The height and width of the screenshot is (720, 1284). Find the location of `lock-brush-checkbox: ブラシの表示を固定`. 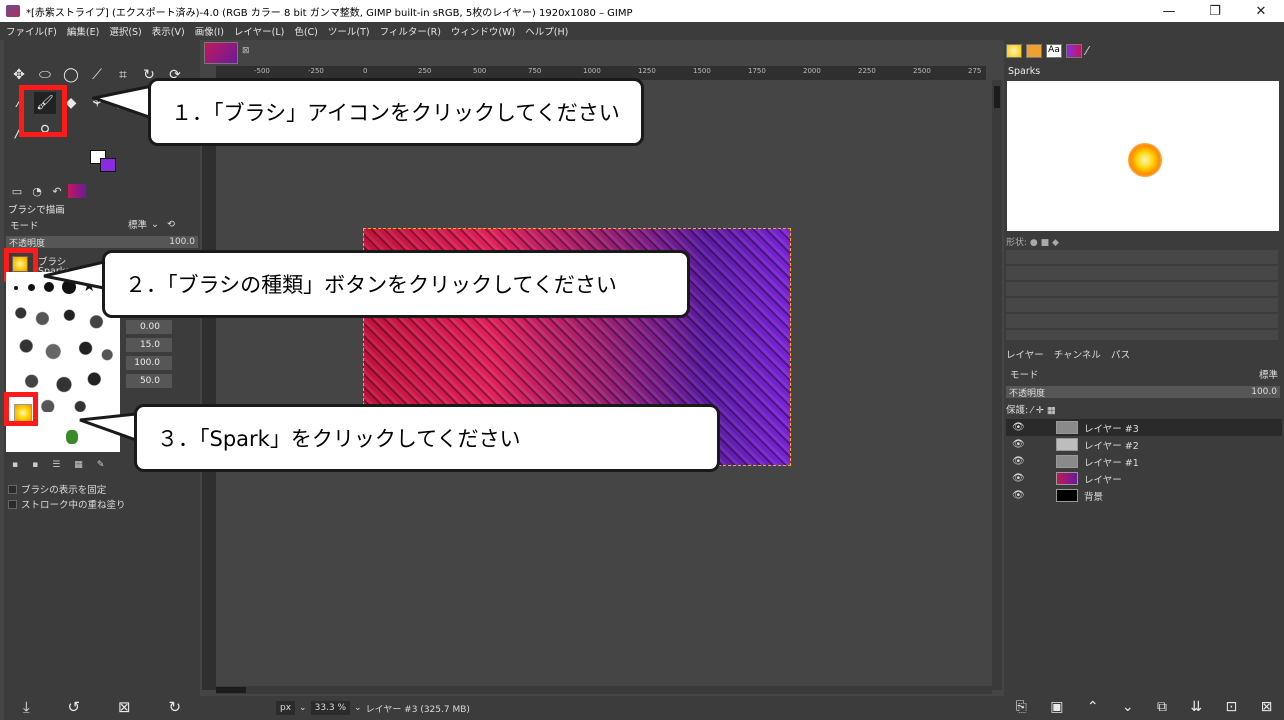

lock-brush-checkbox: ブラシの表示を固定 is located at coordinates (57, 489).